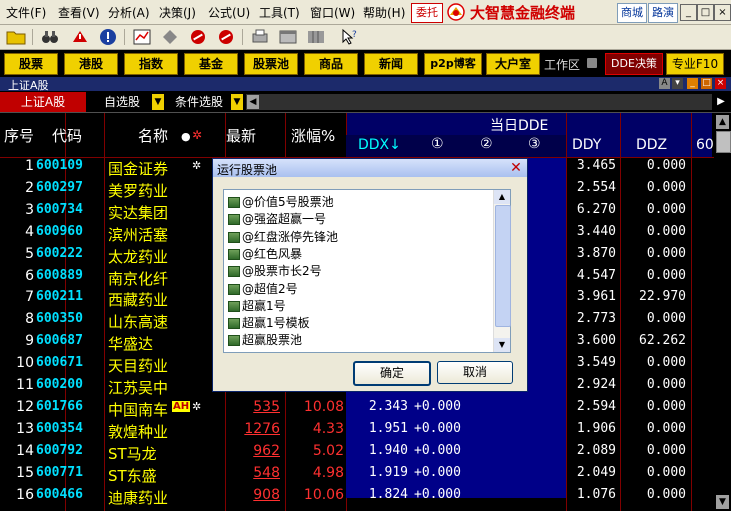 This screenshot has width=731, height=511. Describe the element at coordinates (19, 135) in the screenshot. I see `header-seq: 序号` at that location.